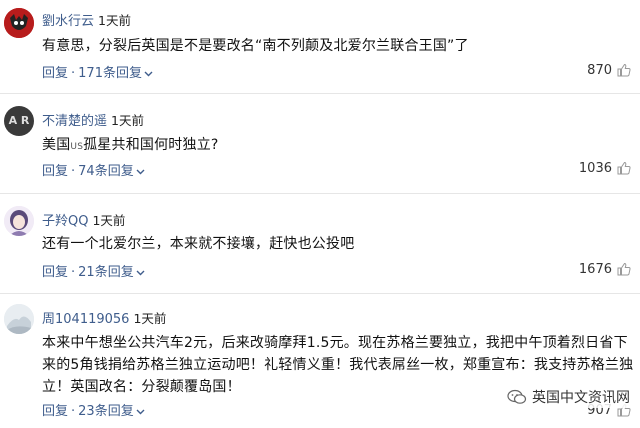  What do you see at coordinates (115, 73) in the screenshot?
I see `replies-toggle: 171条回复` at bounding box center [115, 73].